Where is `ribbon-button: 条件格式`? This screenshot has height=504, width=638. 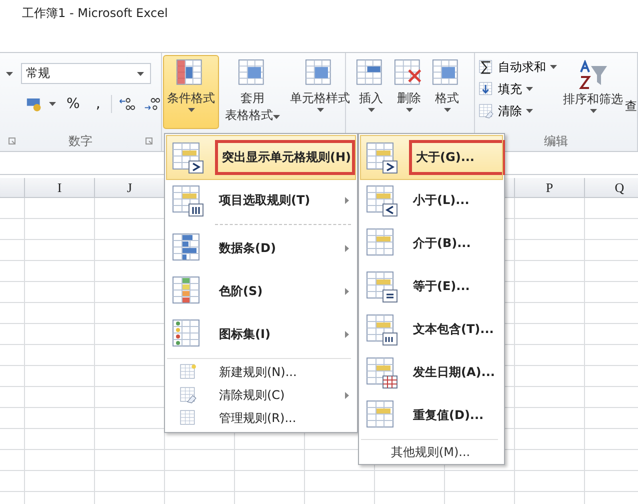
ribbon-button: 条件格式 is located at coordinates (191, 92).